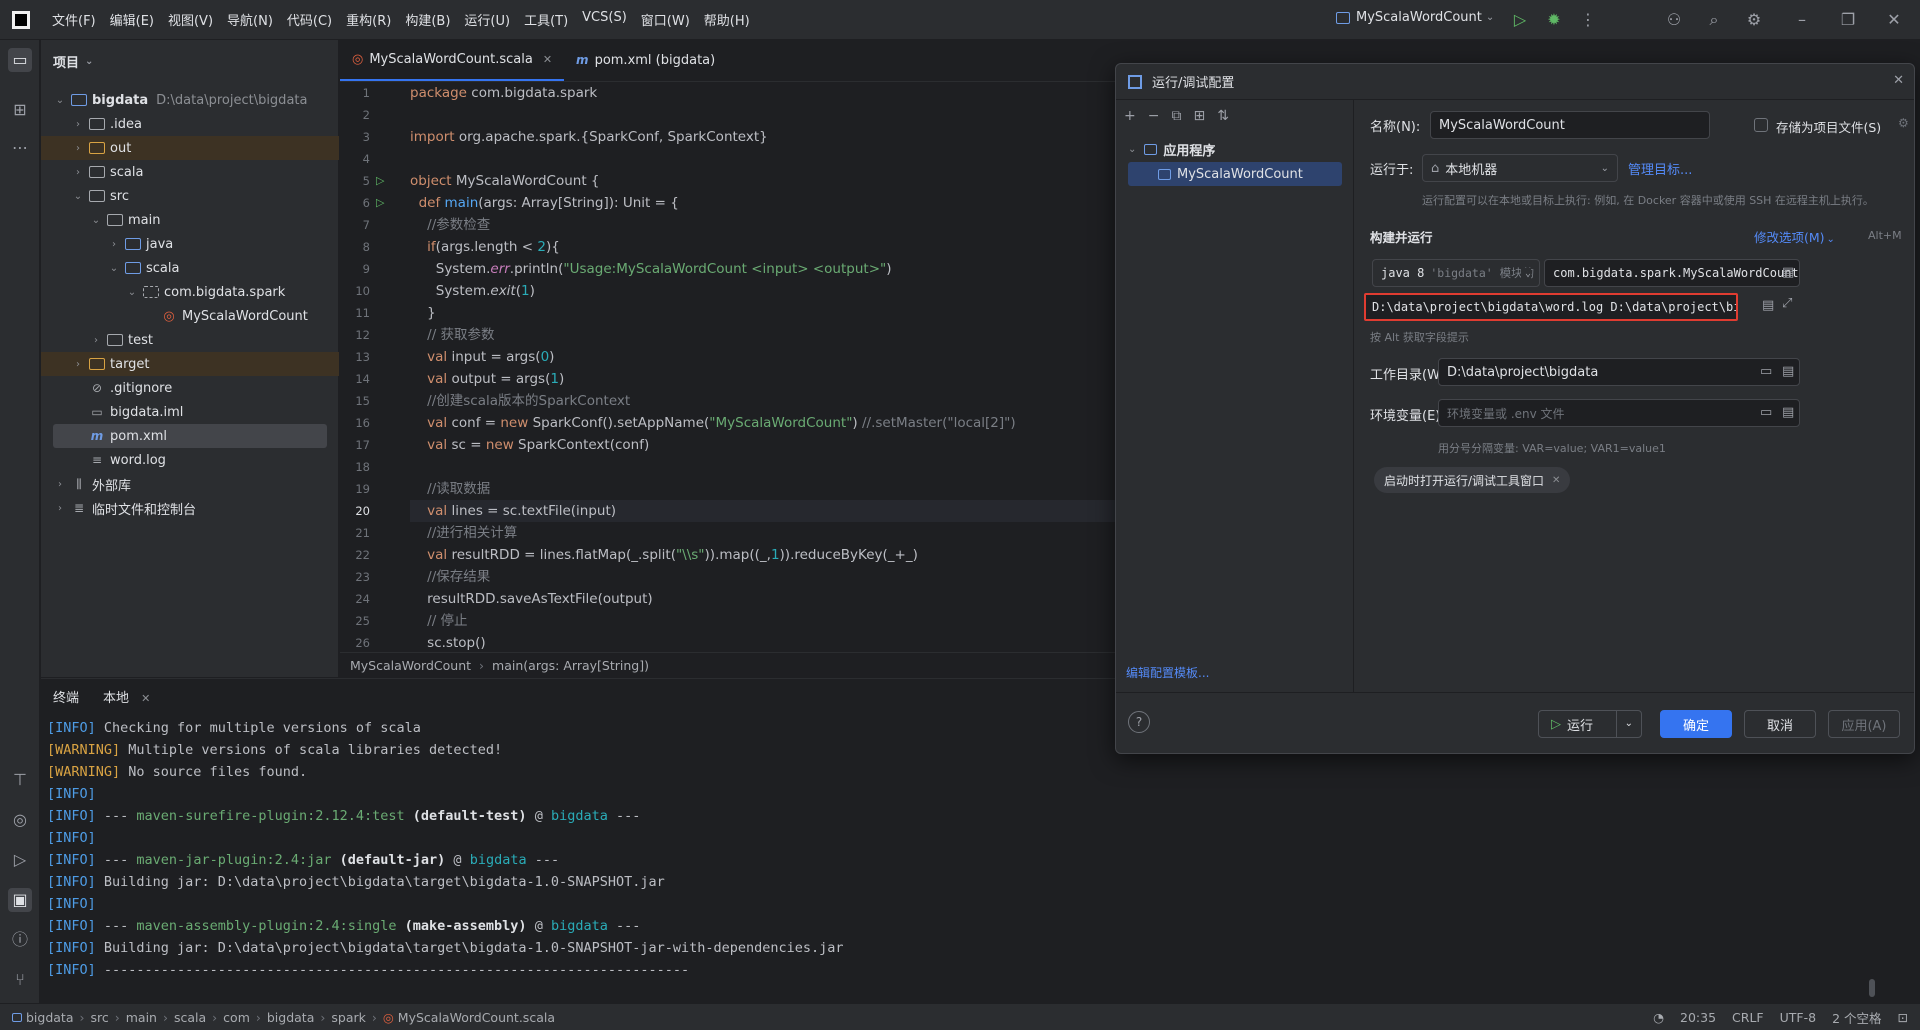  Describe the element at coordinates (1754, 20) in the screenshot. I see `settings-icon: ⚙` at that location.